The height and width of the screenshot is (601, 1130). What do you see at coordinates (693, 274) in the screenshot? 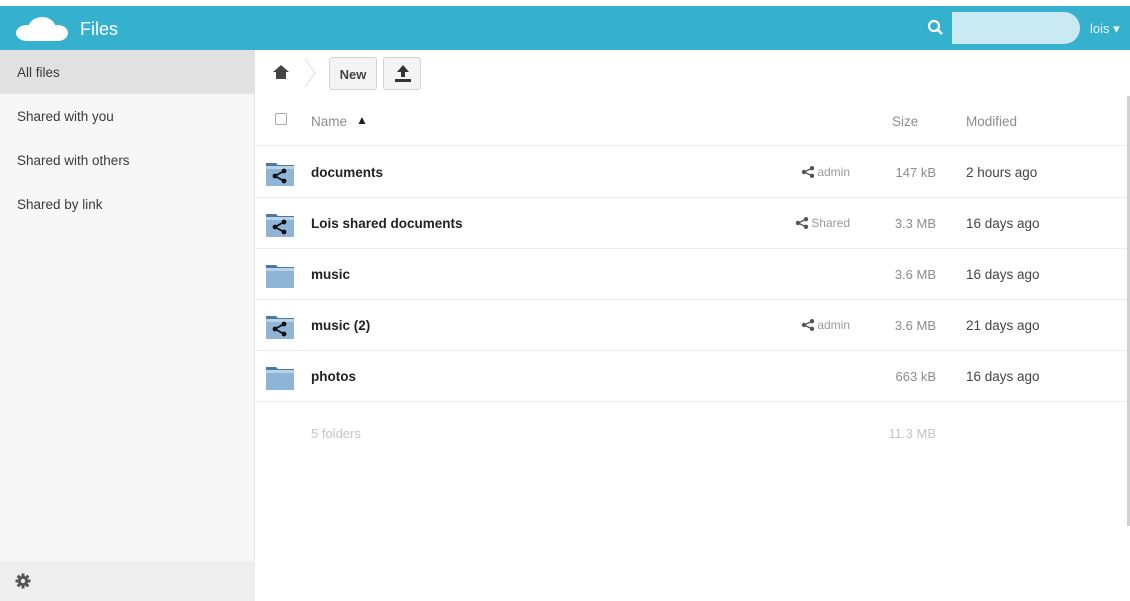
I see `file-row: music 3.6 MB 16 days ago` at bounding box center [693, 274].